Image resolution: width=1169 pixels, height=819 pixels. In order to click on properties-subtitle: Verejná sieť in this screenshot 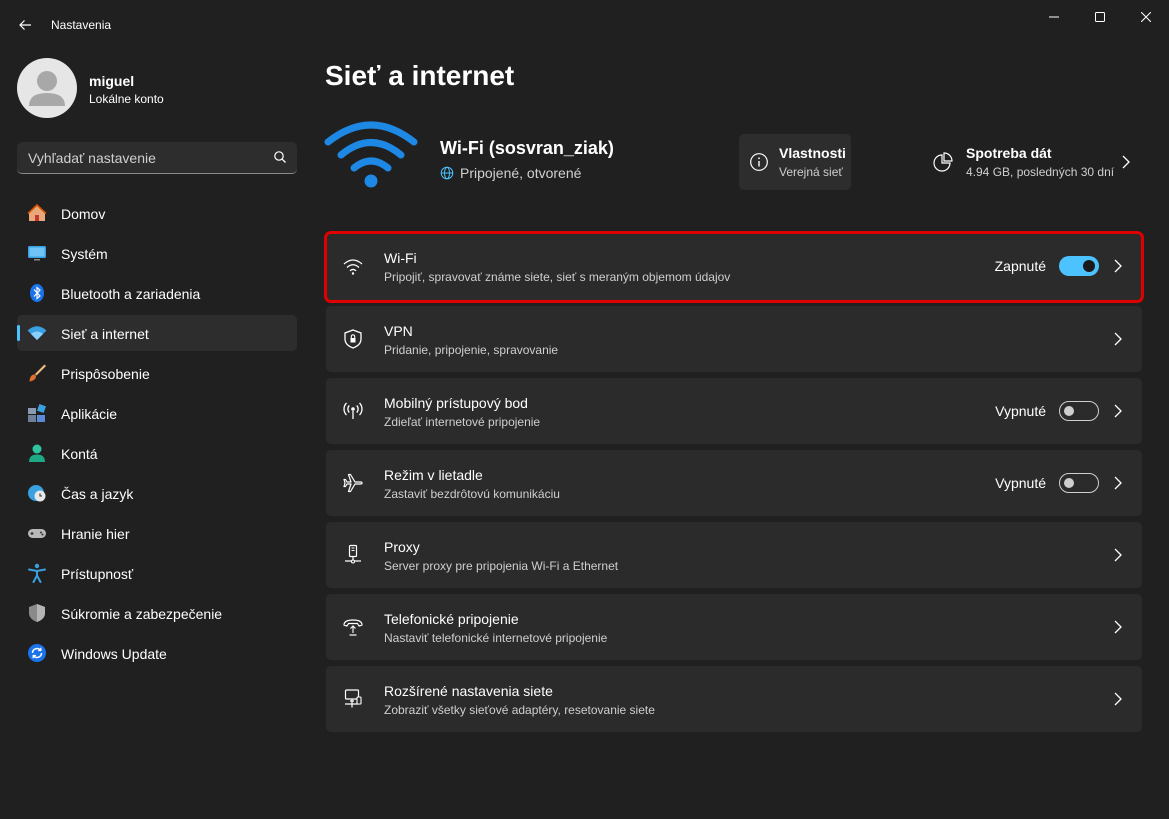, I will do `click(811, 172)`.